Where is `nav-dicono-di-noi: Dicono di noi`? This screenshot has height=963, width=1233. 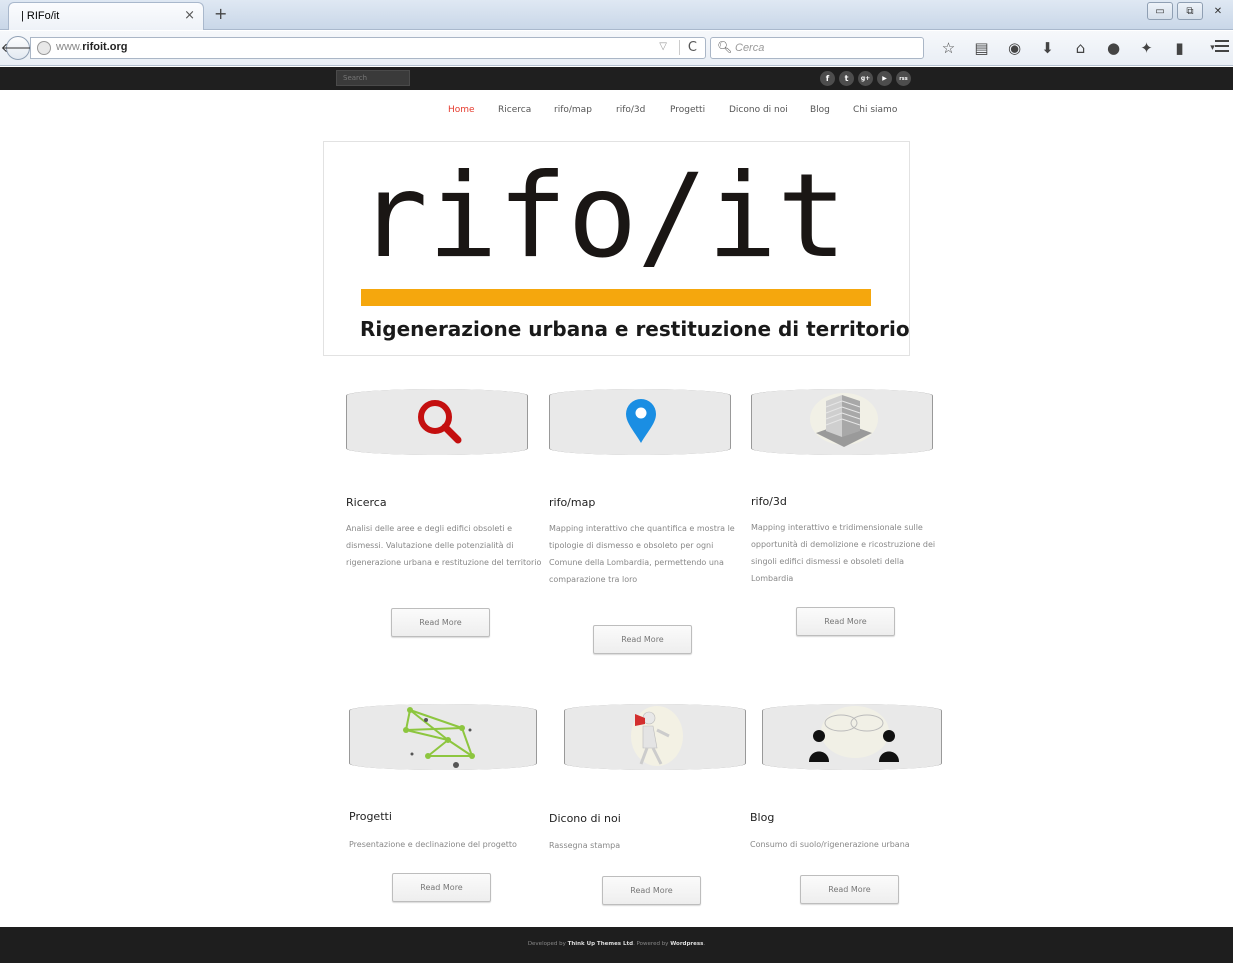
nav-dicono-di-noi: Dicono di noi is located at coordinates (758, 110).